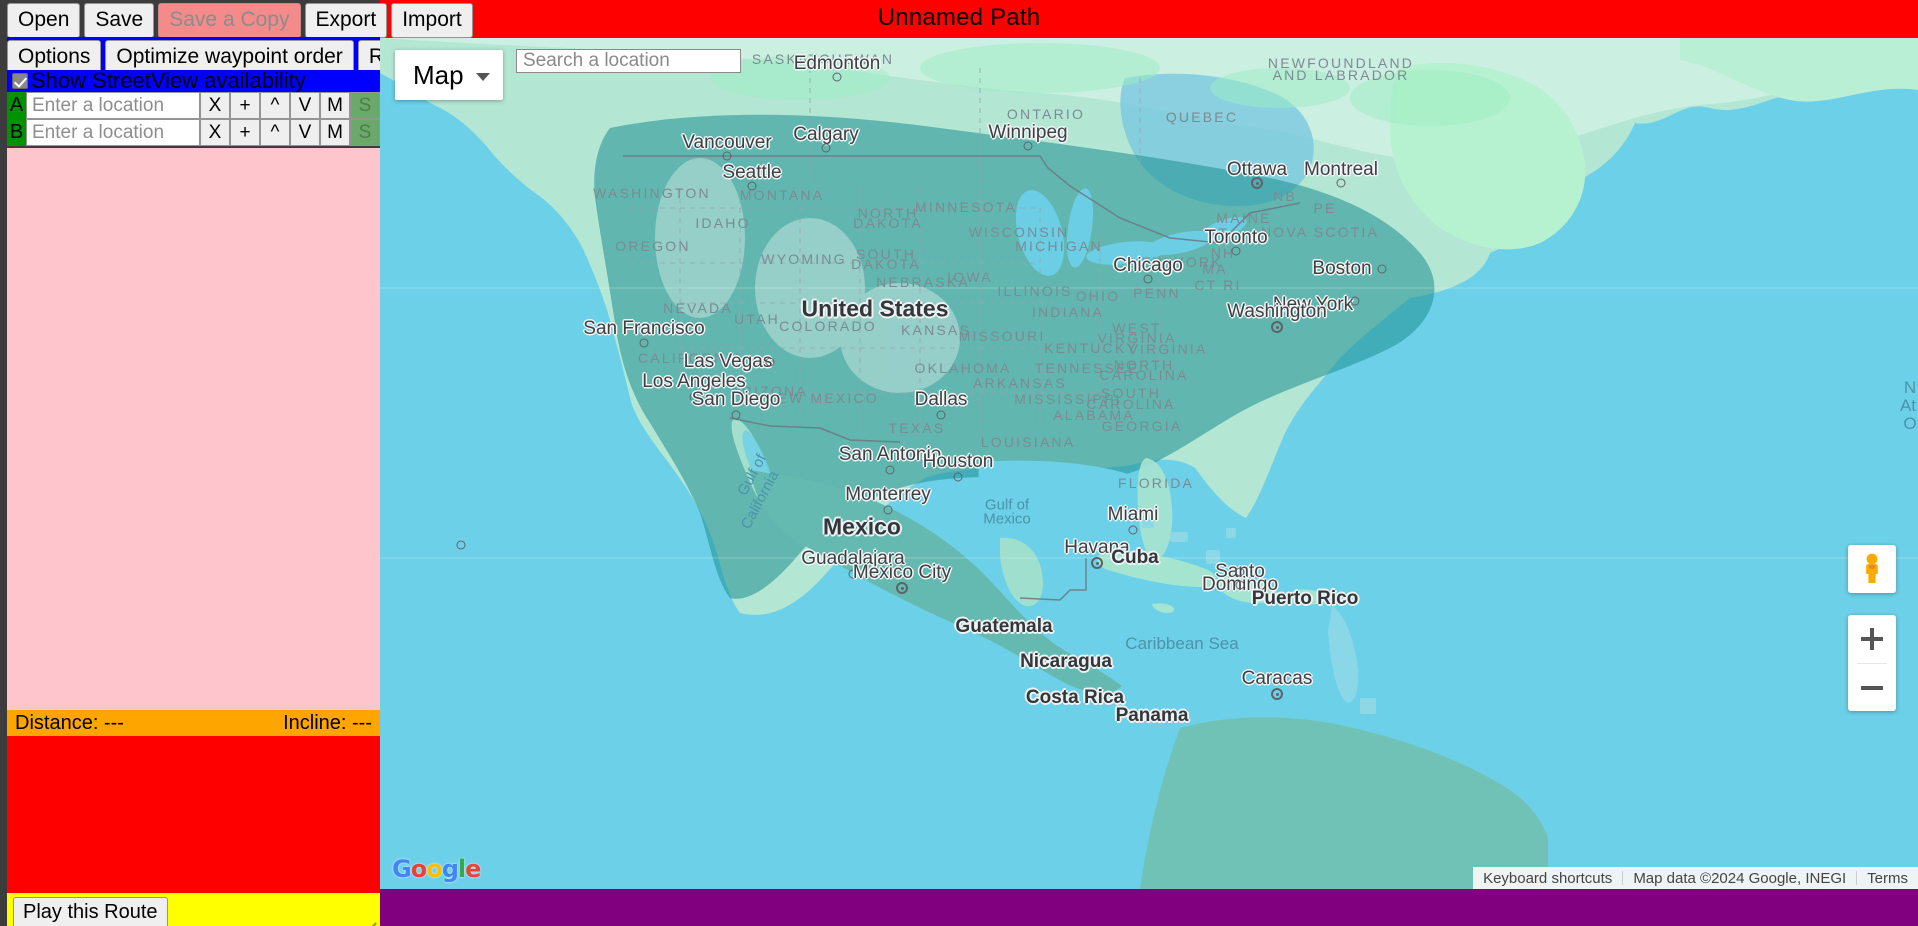 Image resolution: width=1918 pixels, height=926 pixels. I want to click on route-list-area, so click(193, 429).